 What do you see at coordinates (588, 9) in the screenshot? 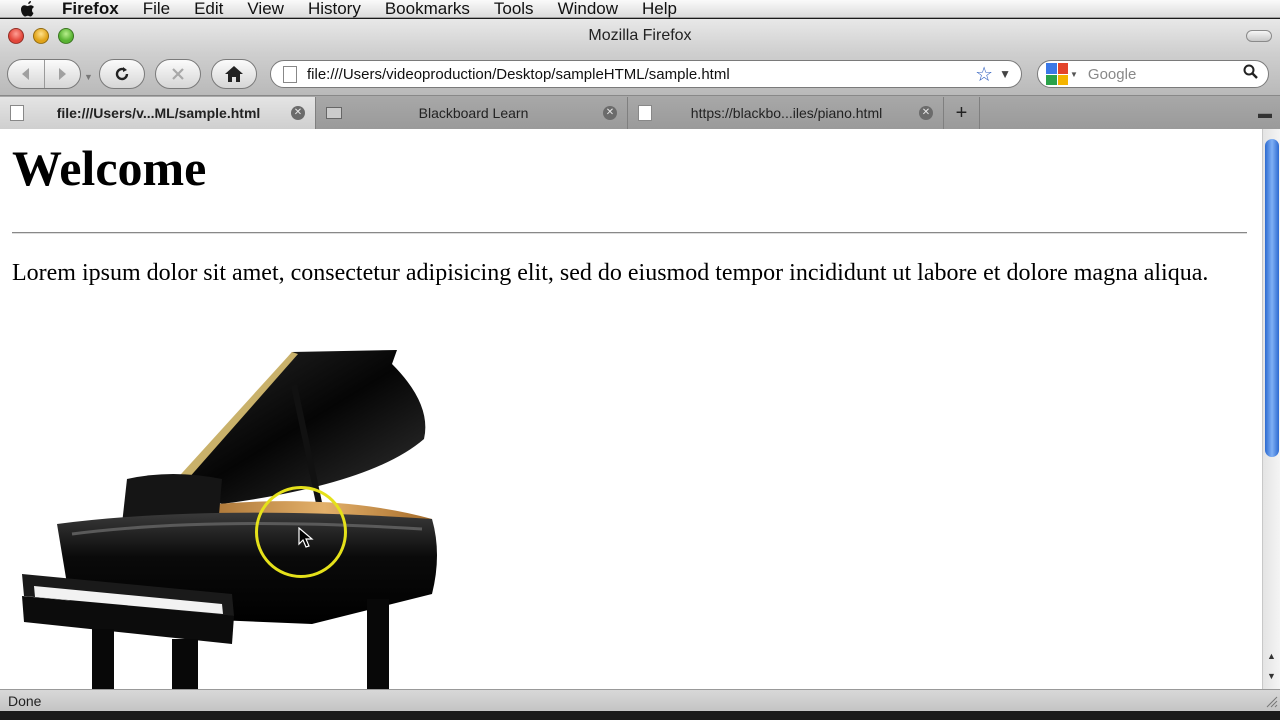
I see `menu-window: Window` at bounding box center [588, 9].